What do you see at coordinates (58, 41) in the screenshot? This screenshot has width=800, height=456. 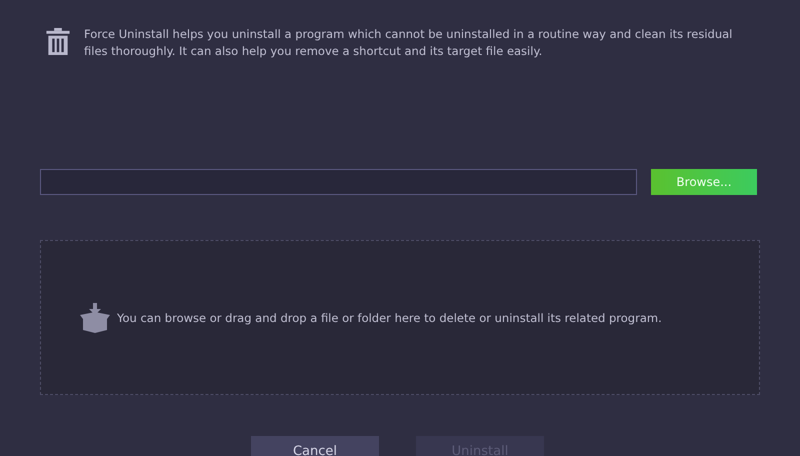 I see `trash-icon` at bounding box center [58, 41].